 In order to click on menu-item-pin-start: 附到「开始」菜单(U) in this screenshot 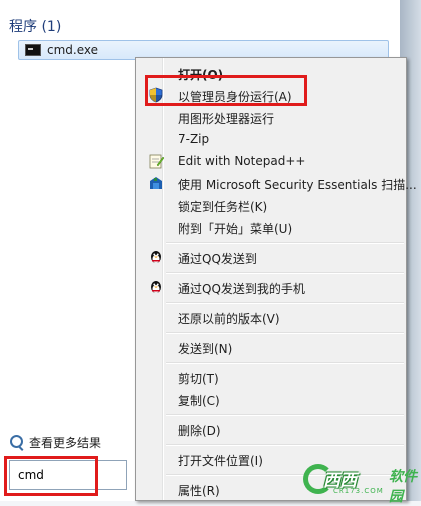, I will do `click(271, 227)`.